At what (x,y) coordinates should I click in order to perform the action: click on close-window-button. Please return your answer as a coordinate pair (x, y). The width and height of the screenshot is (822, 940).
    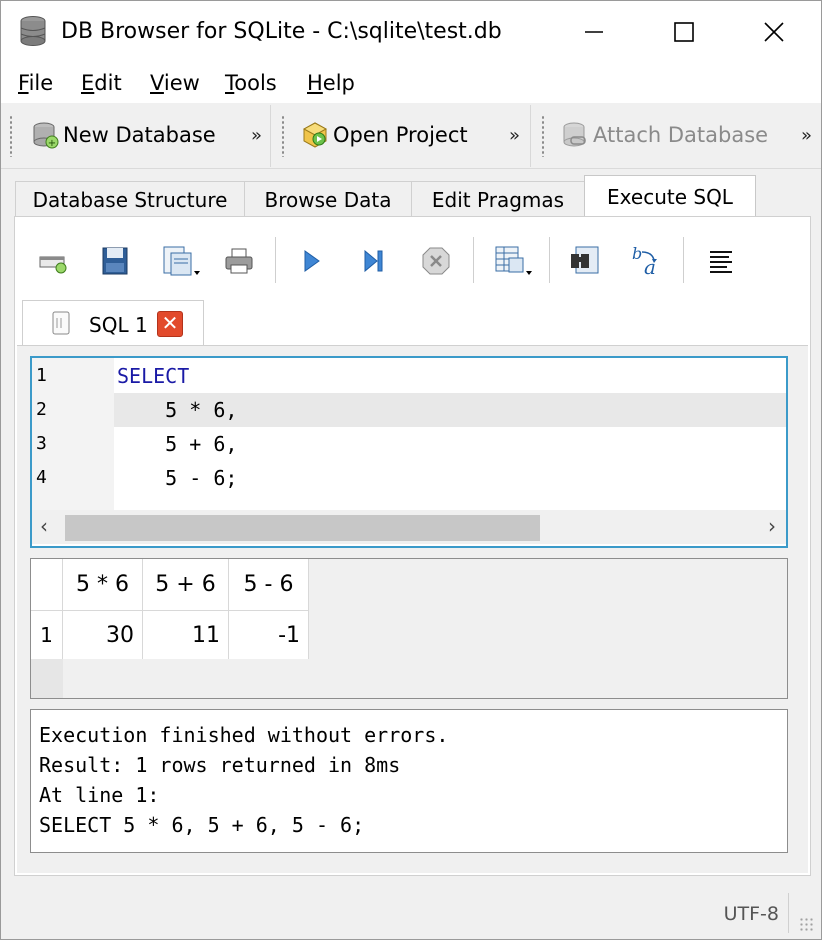
    Looking at the image, I should click on (774, 32).